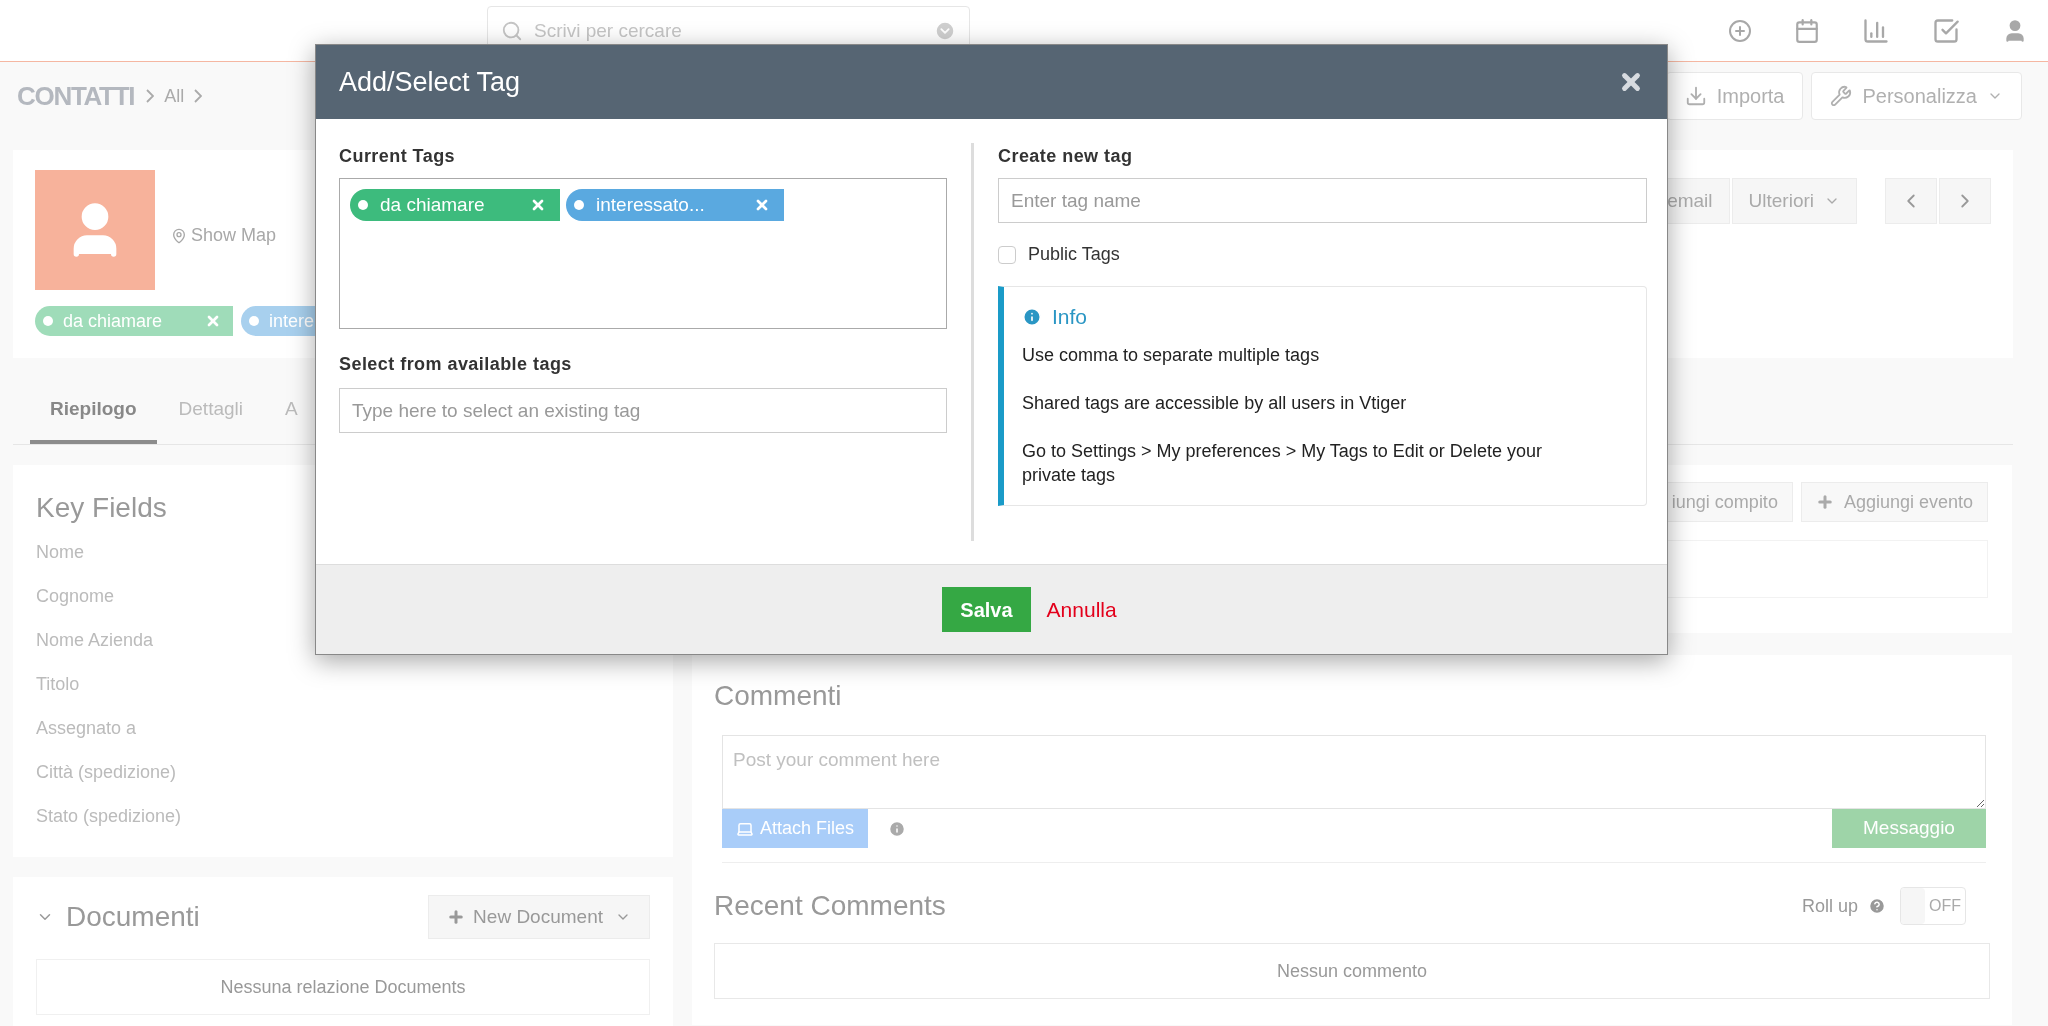 This screenshot has width=2048, height=1026. I want to click on comment-field: Post your comment here, so click(1354, 772).